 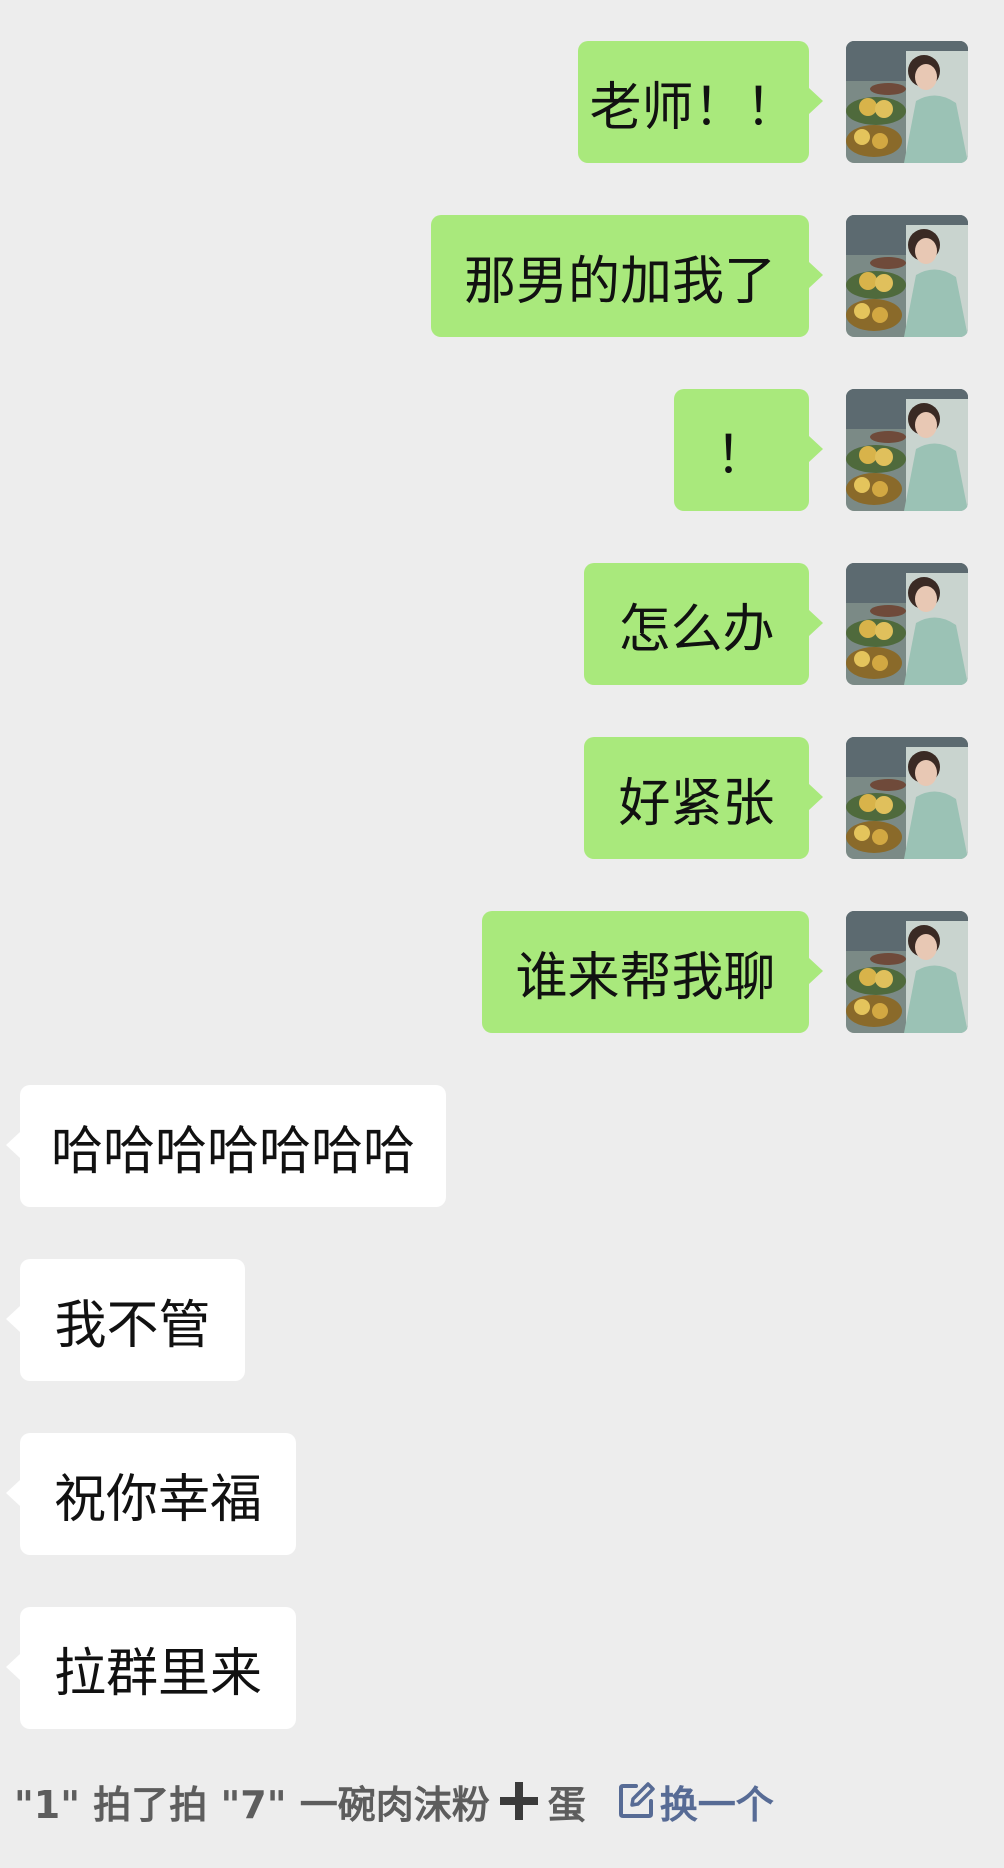 I want to click on message-text: 哈哈哈哈哈哈哈, so click(x=232, y=1151).